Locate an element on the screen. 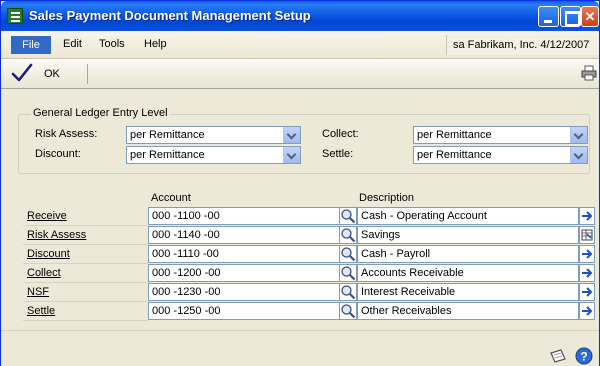 This screenshot has width=600, height=366. status-bar: ? is located at coordinates (300, 348).